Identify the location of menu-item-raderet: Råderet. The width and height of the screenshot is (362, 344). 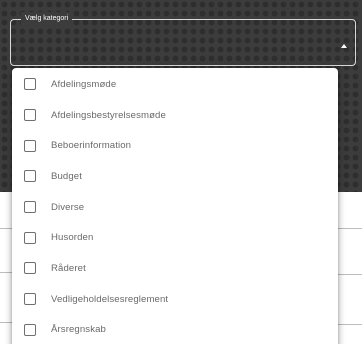
(175, 268).